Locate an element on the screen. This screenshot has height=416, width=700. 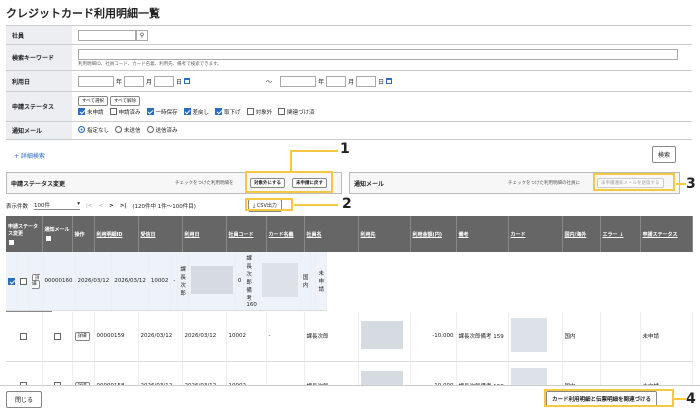
column-header: 利用日 is located at coordinates (204, 234).